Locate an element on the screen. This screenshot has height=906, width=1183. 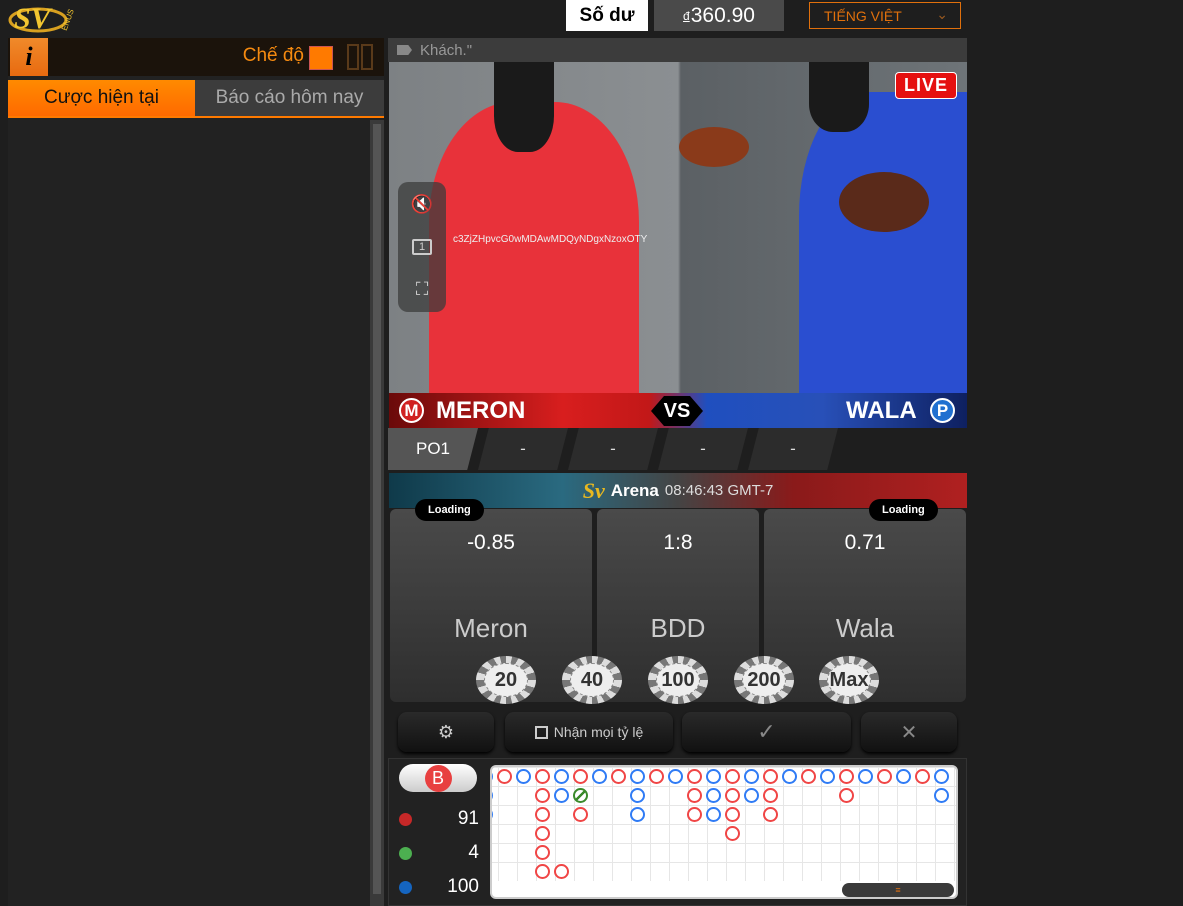
tab-current-bets: Cược hiện tại is located at coordinates (101, 98).